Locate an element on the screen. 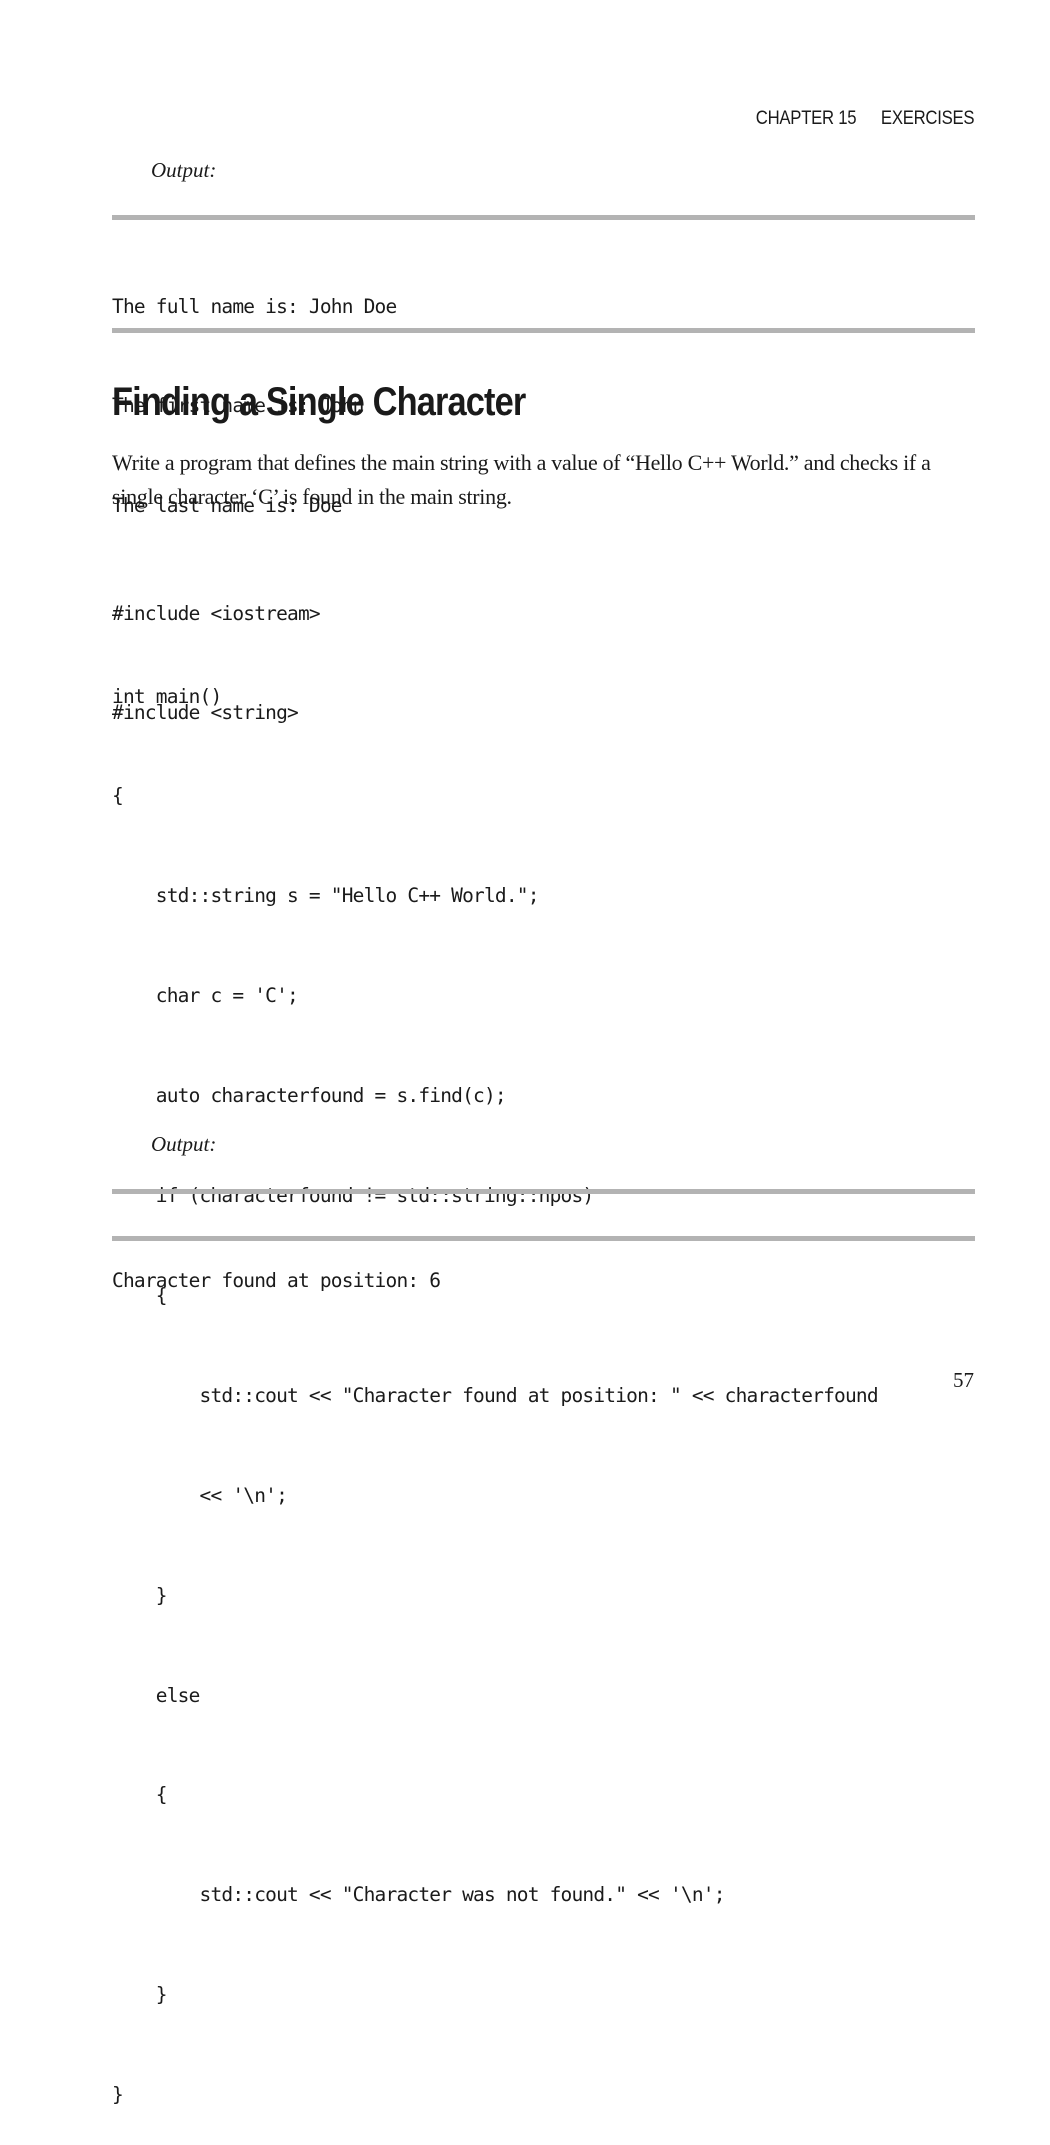 The height and width of the screenshot is (2145, 1050). result-output-block: Character found at position: 6 is located at coordinates (276, 1263).